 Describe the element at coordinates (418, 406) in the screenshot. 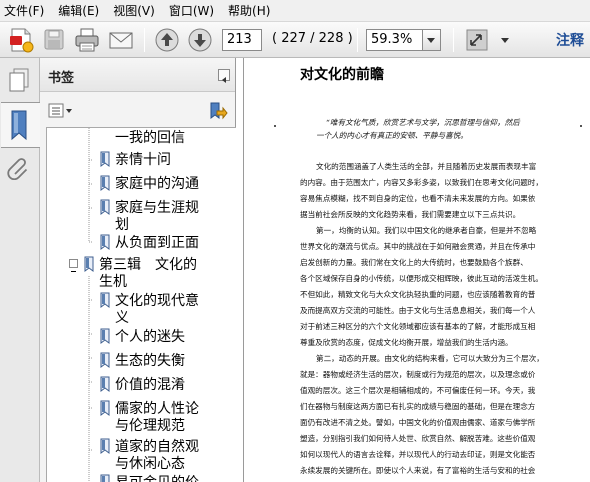

I see `body-text-line: 们在器物与制度这两方面已有扎实的成绩与稳固的基础，但是在理念方` at that location.